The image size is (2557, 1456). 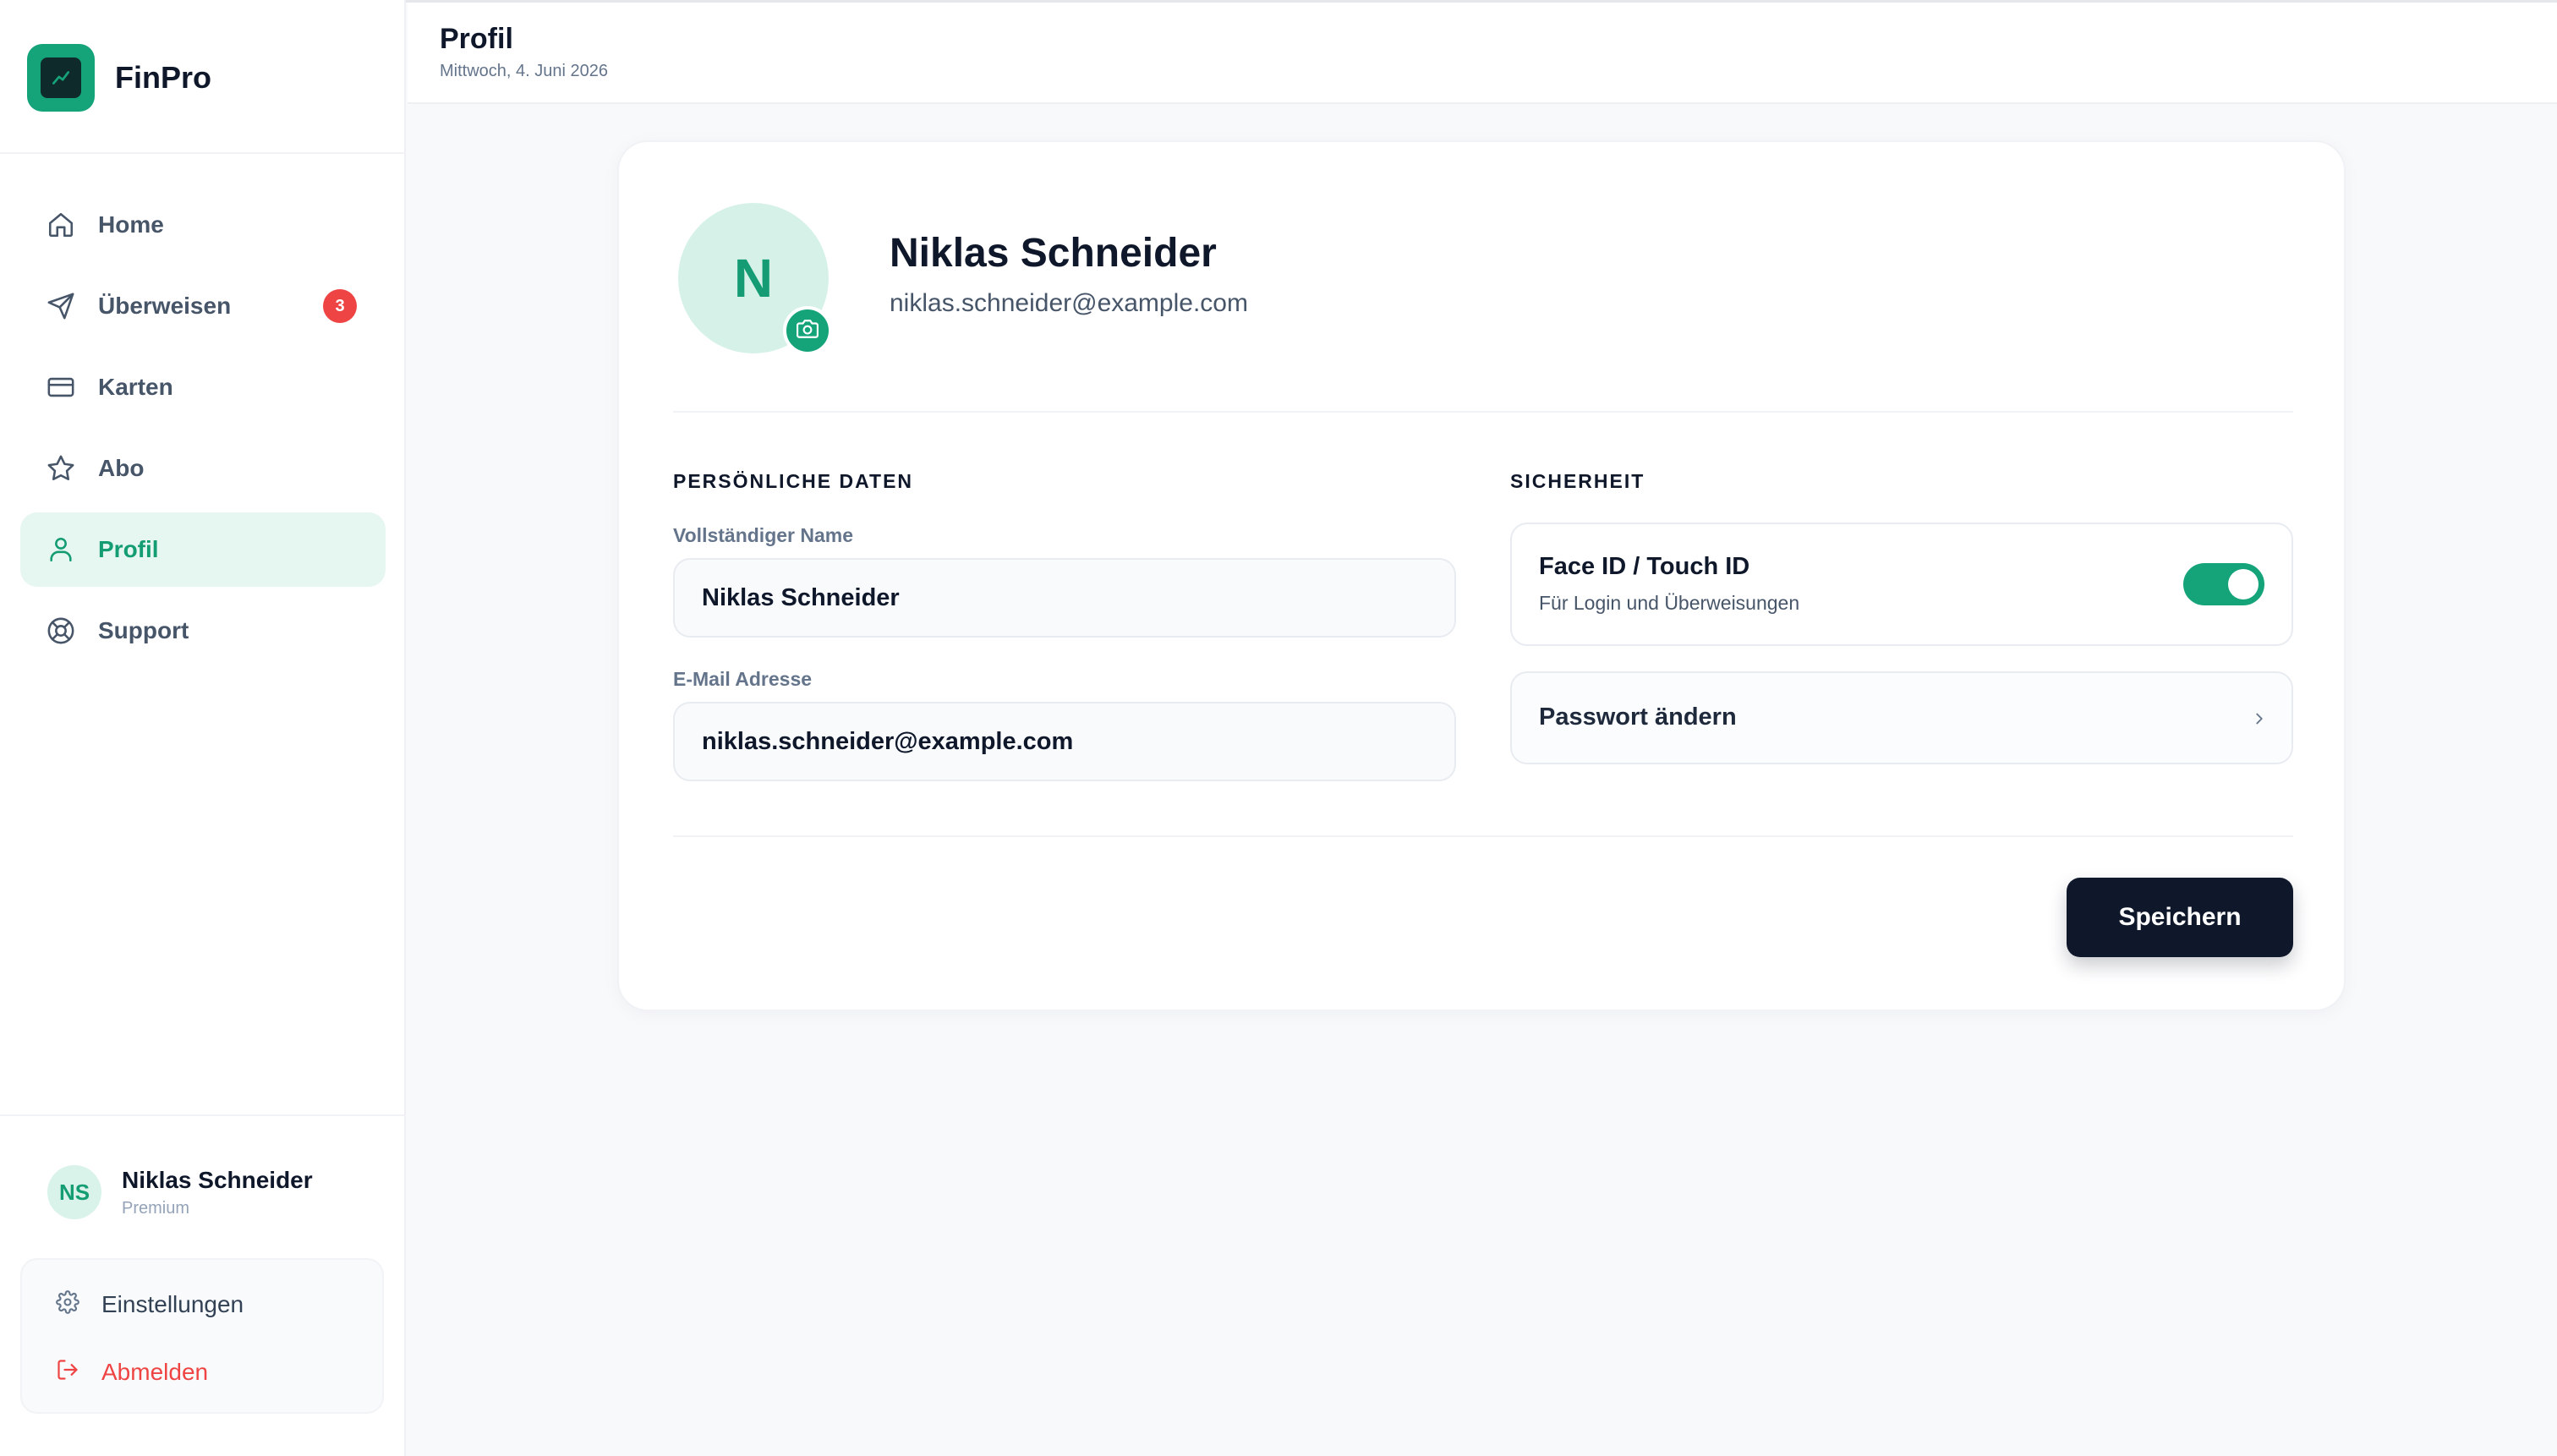 I want to click on profile-email: niklas.schneider@example.com, so click(x=1069, y=303).